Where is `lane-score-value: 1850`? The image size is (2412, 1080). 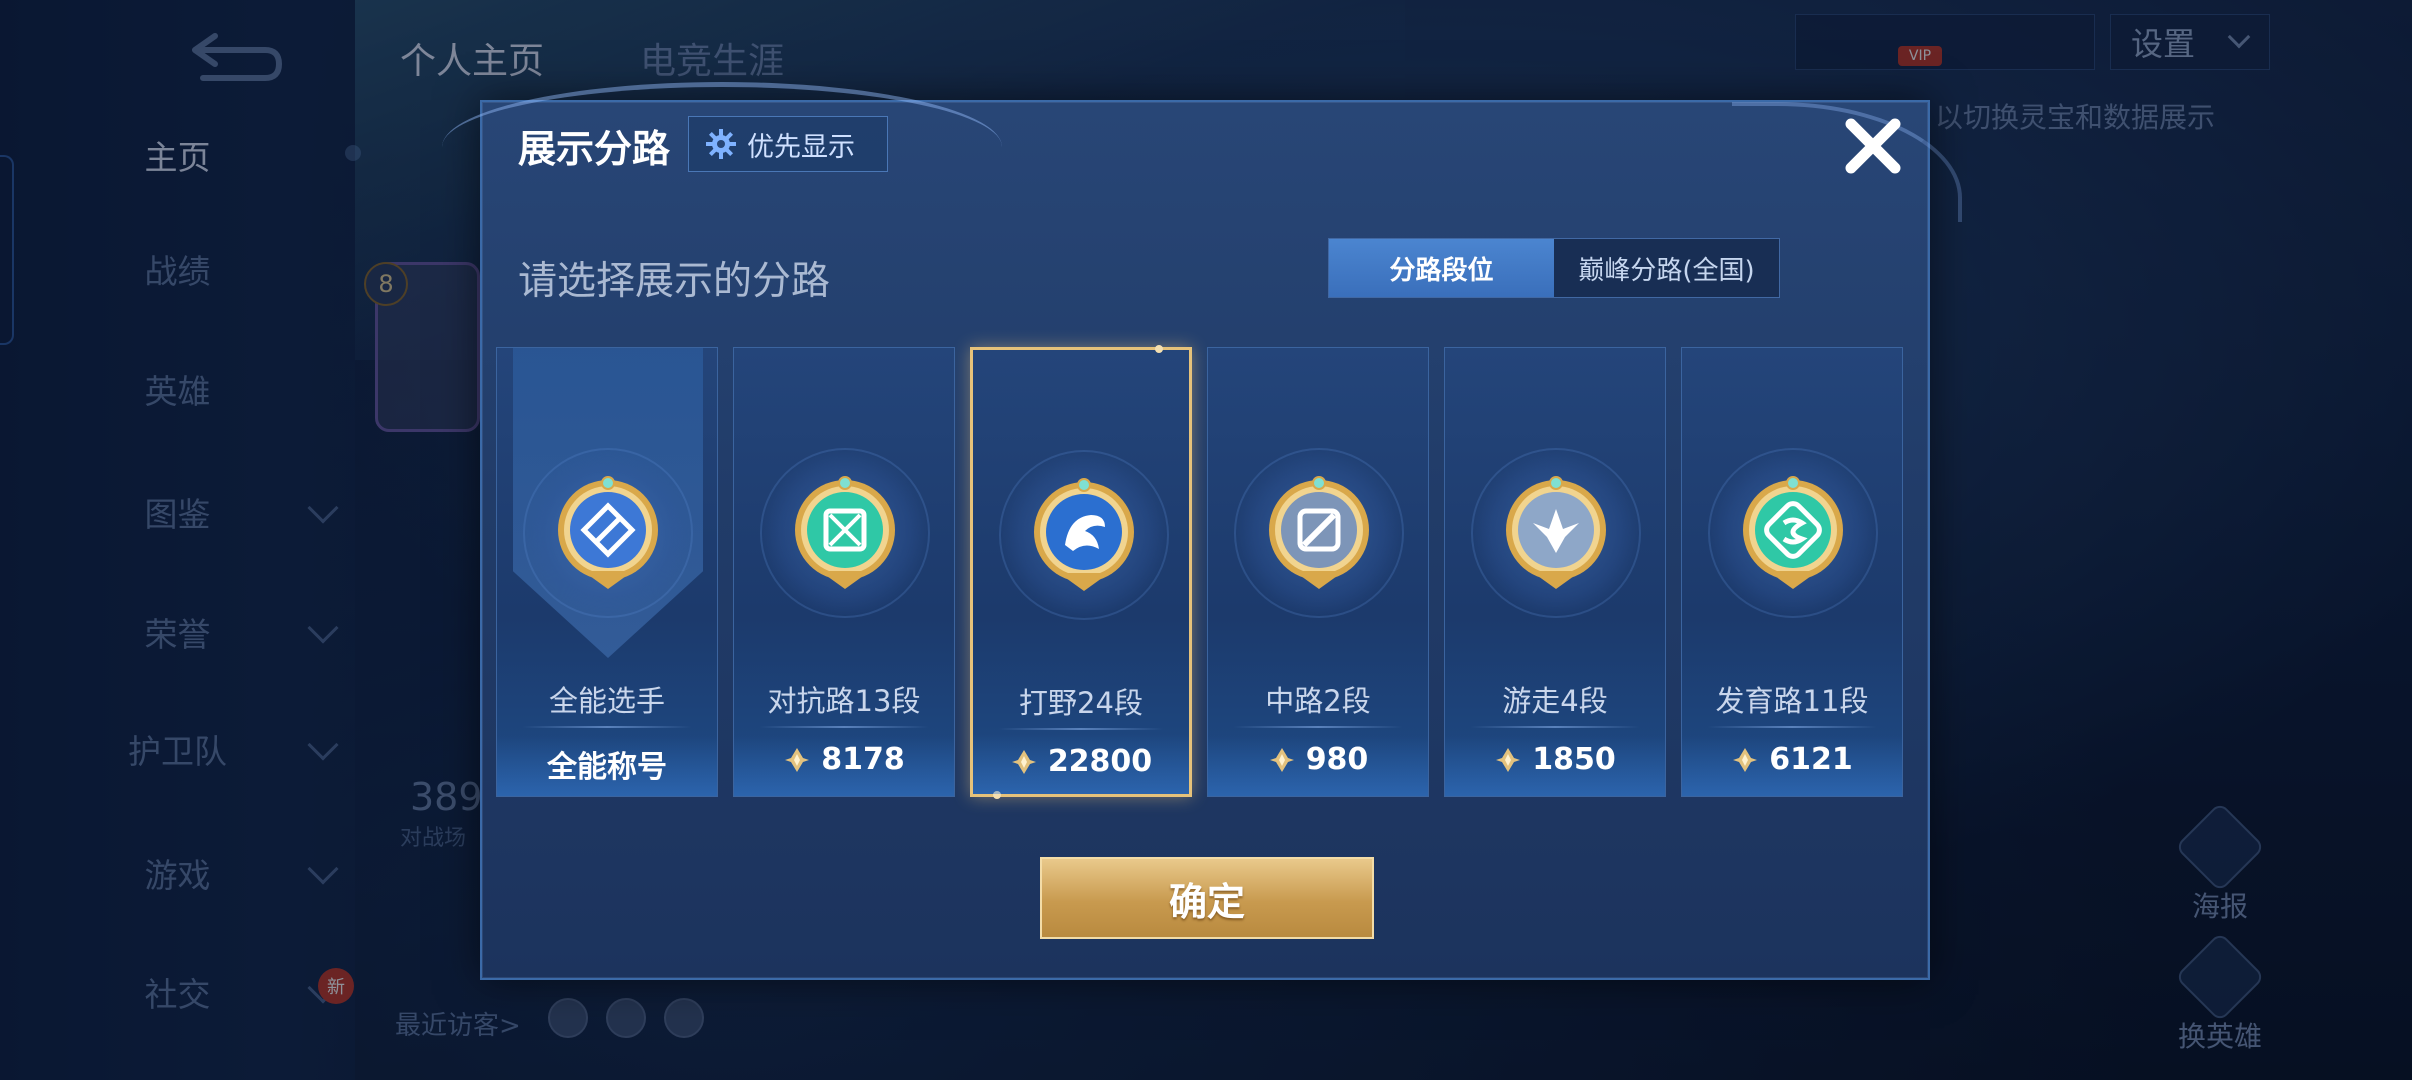 lane-score-value: 1850 is located at coordinates (1574, 759).